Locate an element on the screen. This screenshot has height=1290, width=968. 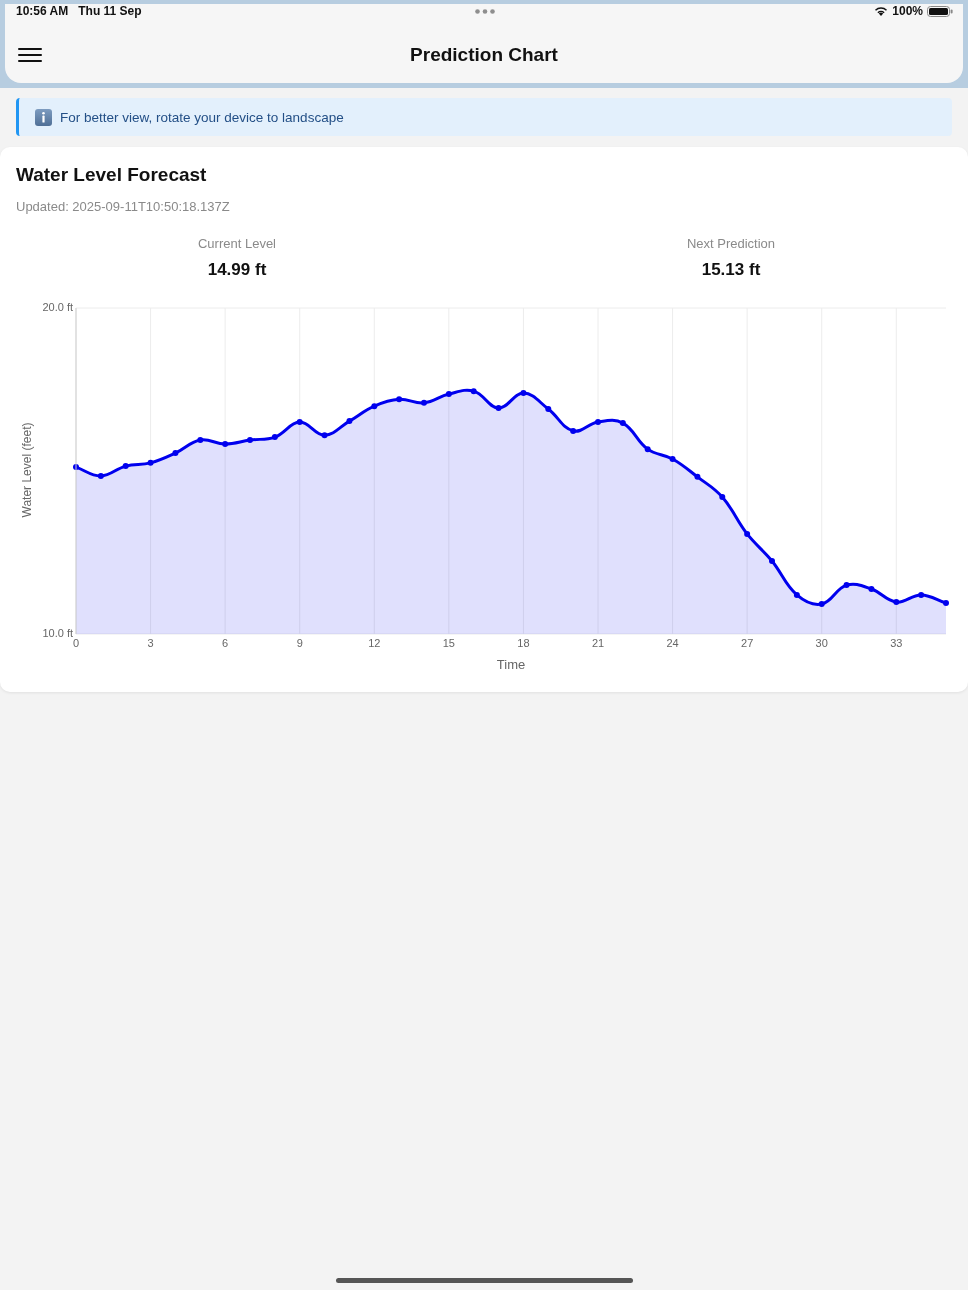
updated-timestamp: Updated: 2025-09-11T10:50:18.137Z is located at coordinates (123, 207).